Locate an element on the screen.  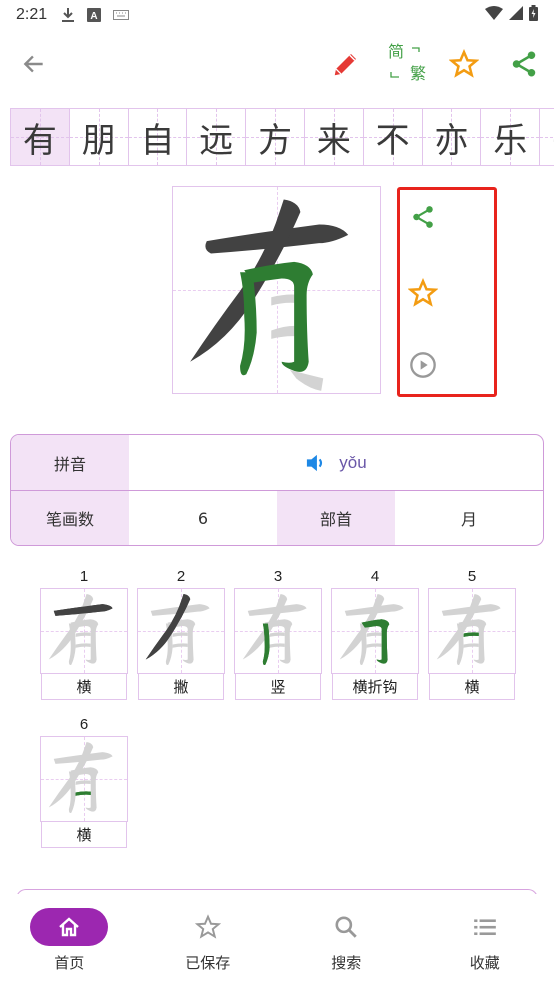
nav-search: 搜索 is located at coordinates (346, 939).